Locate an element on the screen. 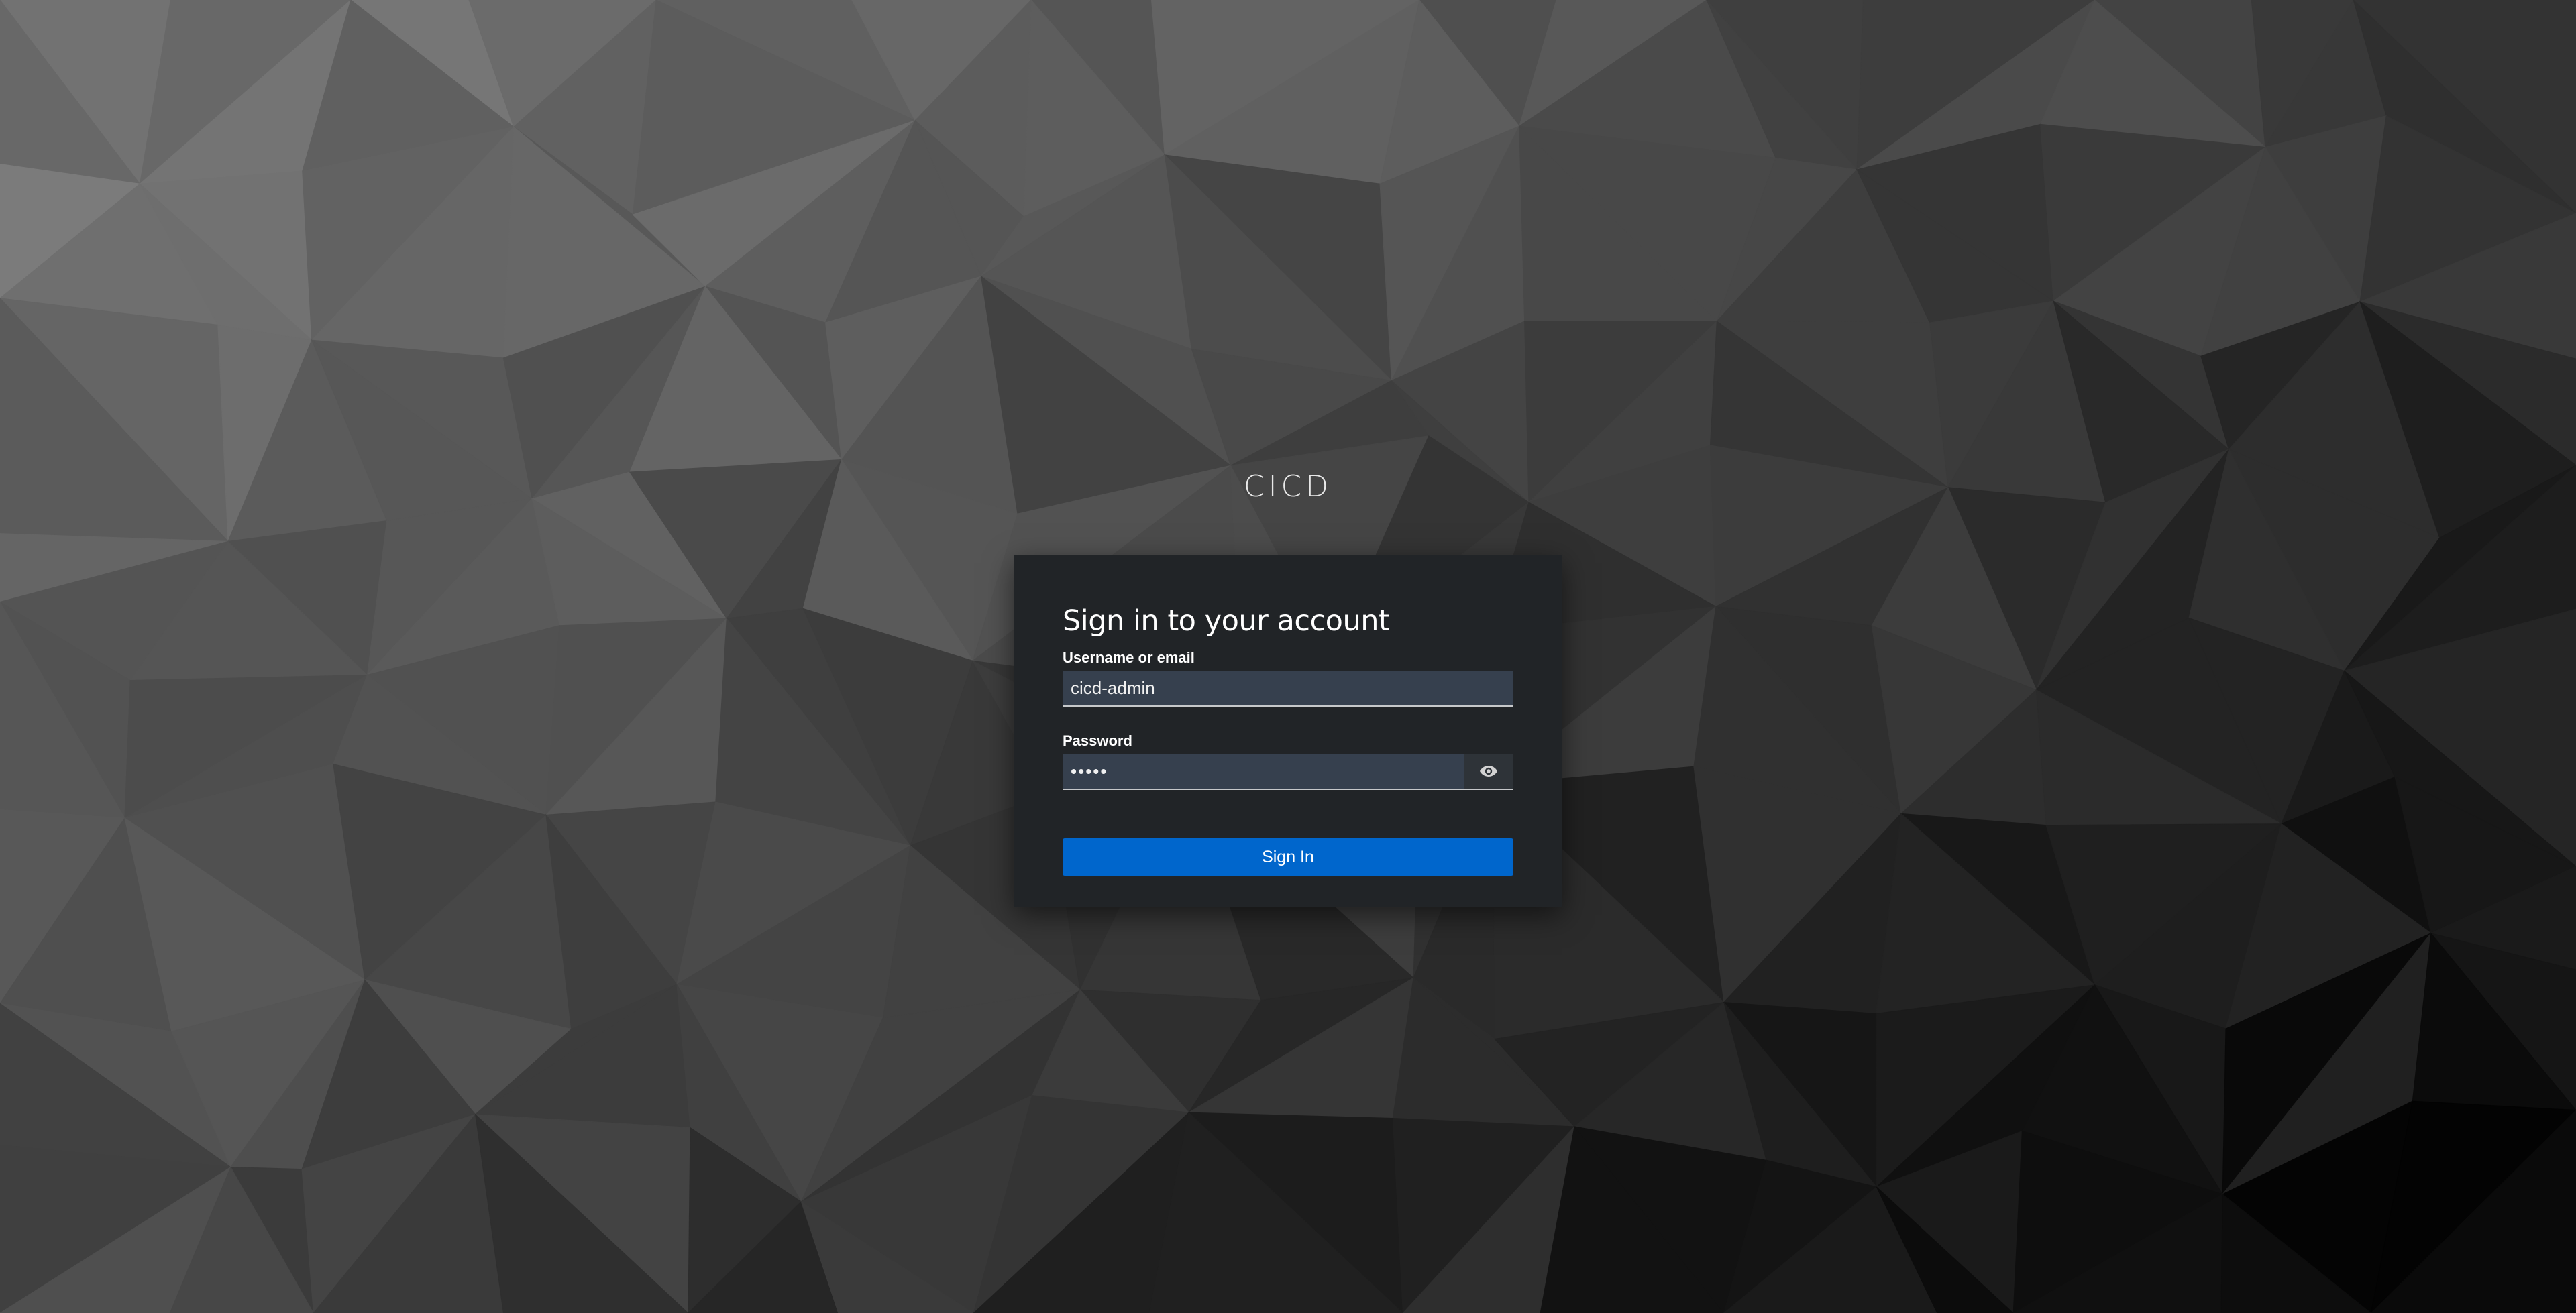 The width and height of the screenshot is (2576, 1313). eye-icon is located at coordinates (1488, 772).